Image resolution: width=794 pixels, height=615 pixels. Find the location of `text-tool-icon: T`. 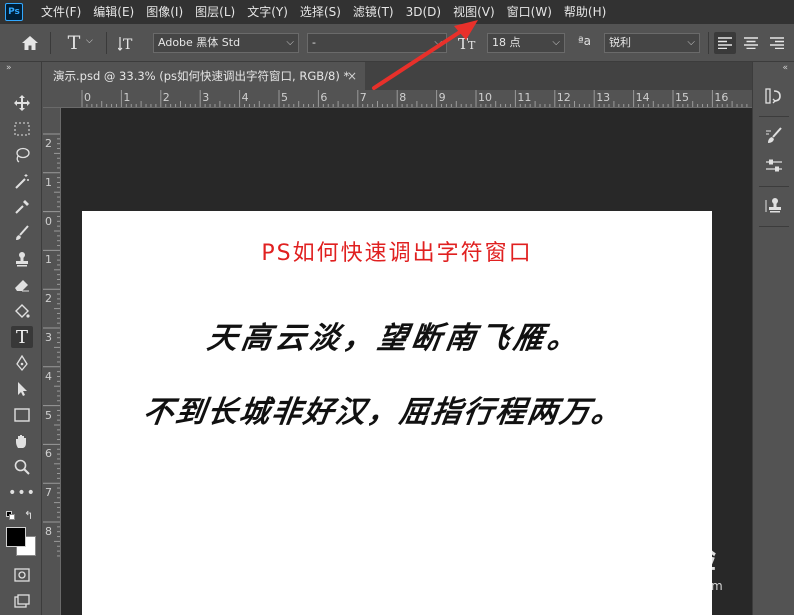

text-tool-icon: T is located at coordinates (74, 43).